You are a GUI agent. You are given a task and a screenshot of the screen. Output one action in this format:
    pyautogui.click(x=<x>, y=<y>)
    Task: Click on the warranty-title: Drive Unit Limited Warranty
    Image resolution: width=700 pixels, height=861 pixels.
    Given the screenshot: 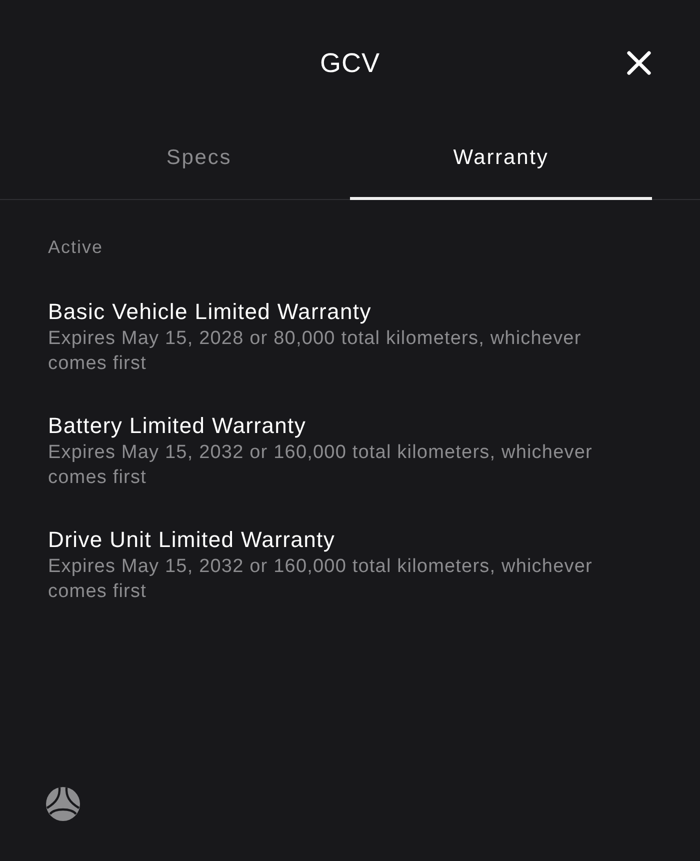 What is the action you would take?
    pyautogui.click(x=192, y=539)
    